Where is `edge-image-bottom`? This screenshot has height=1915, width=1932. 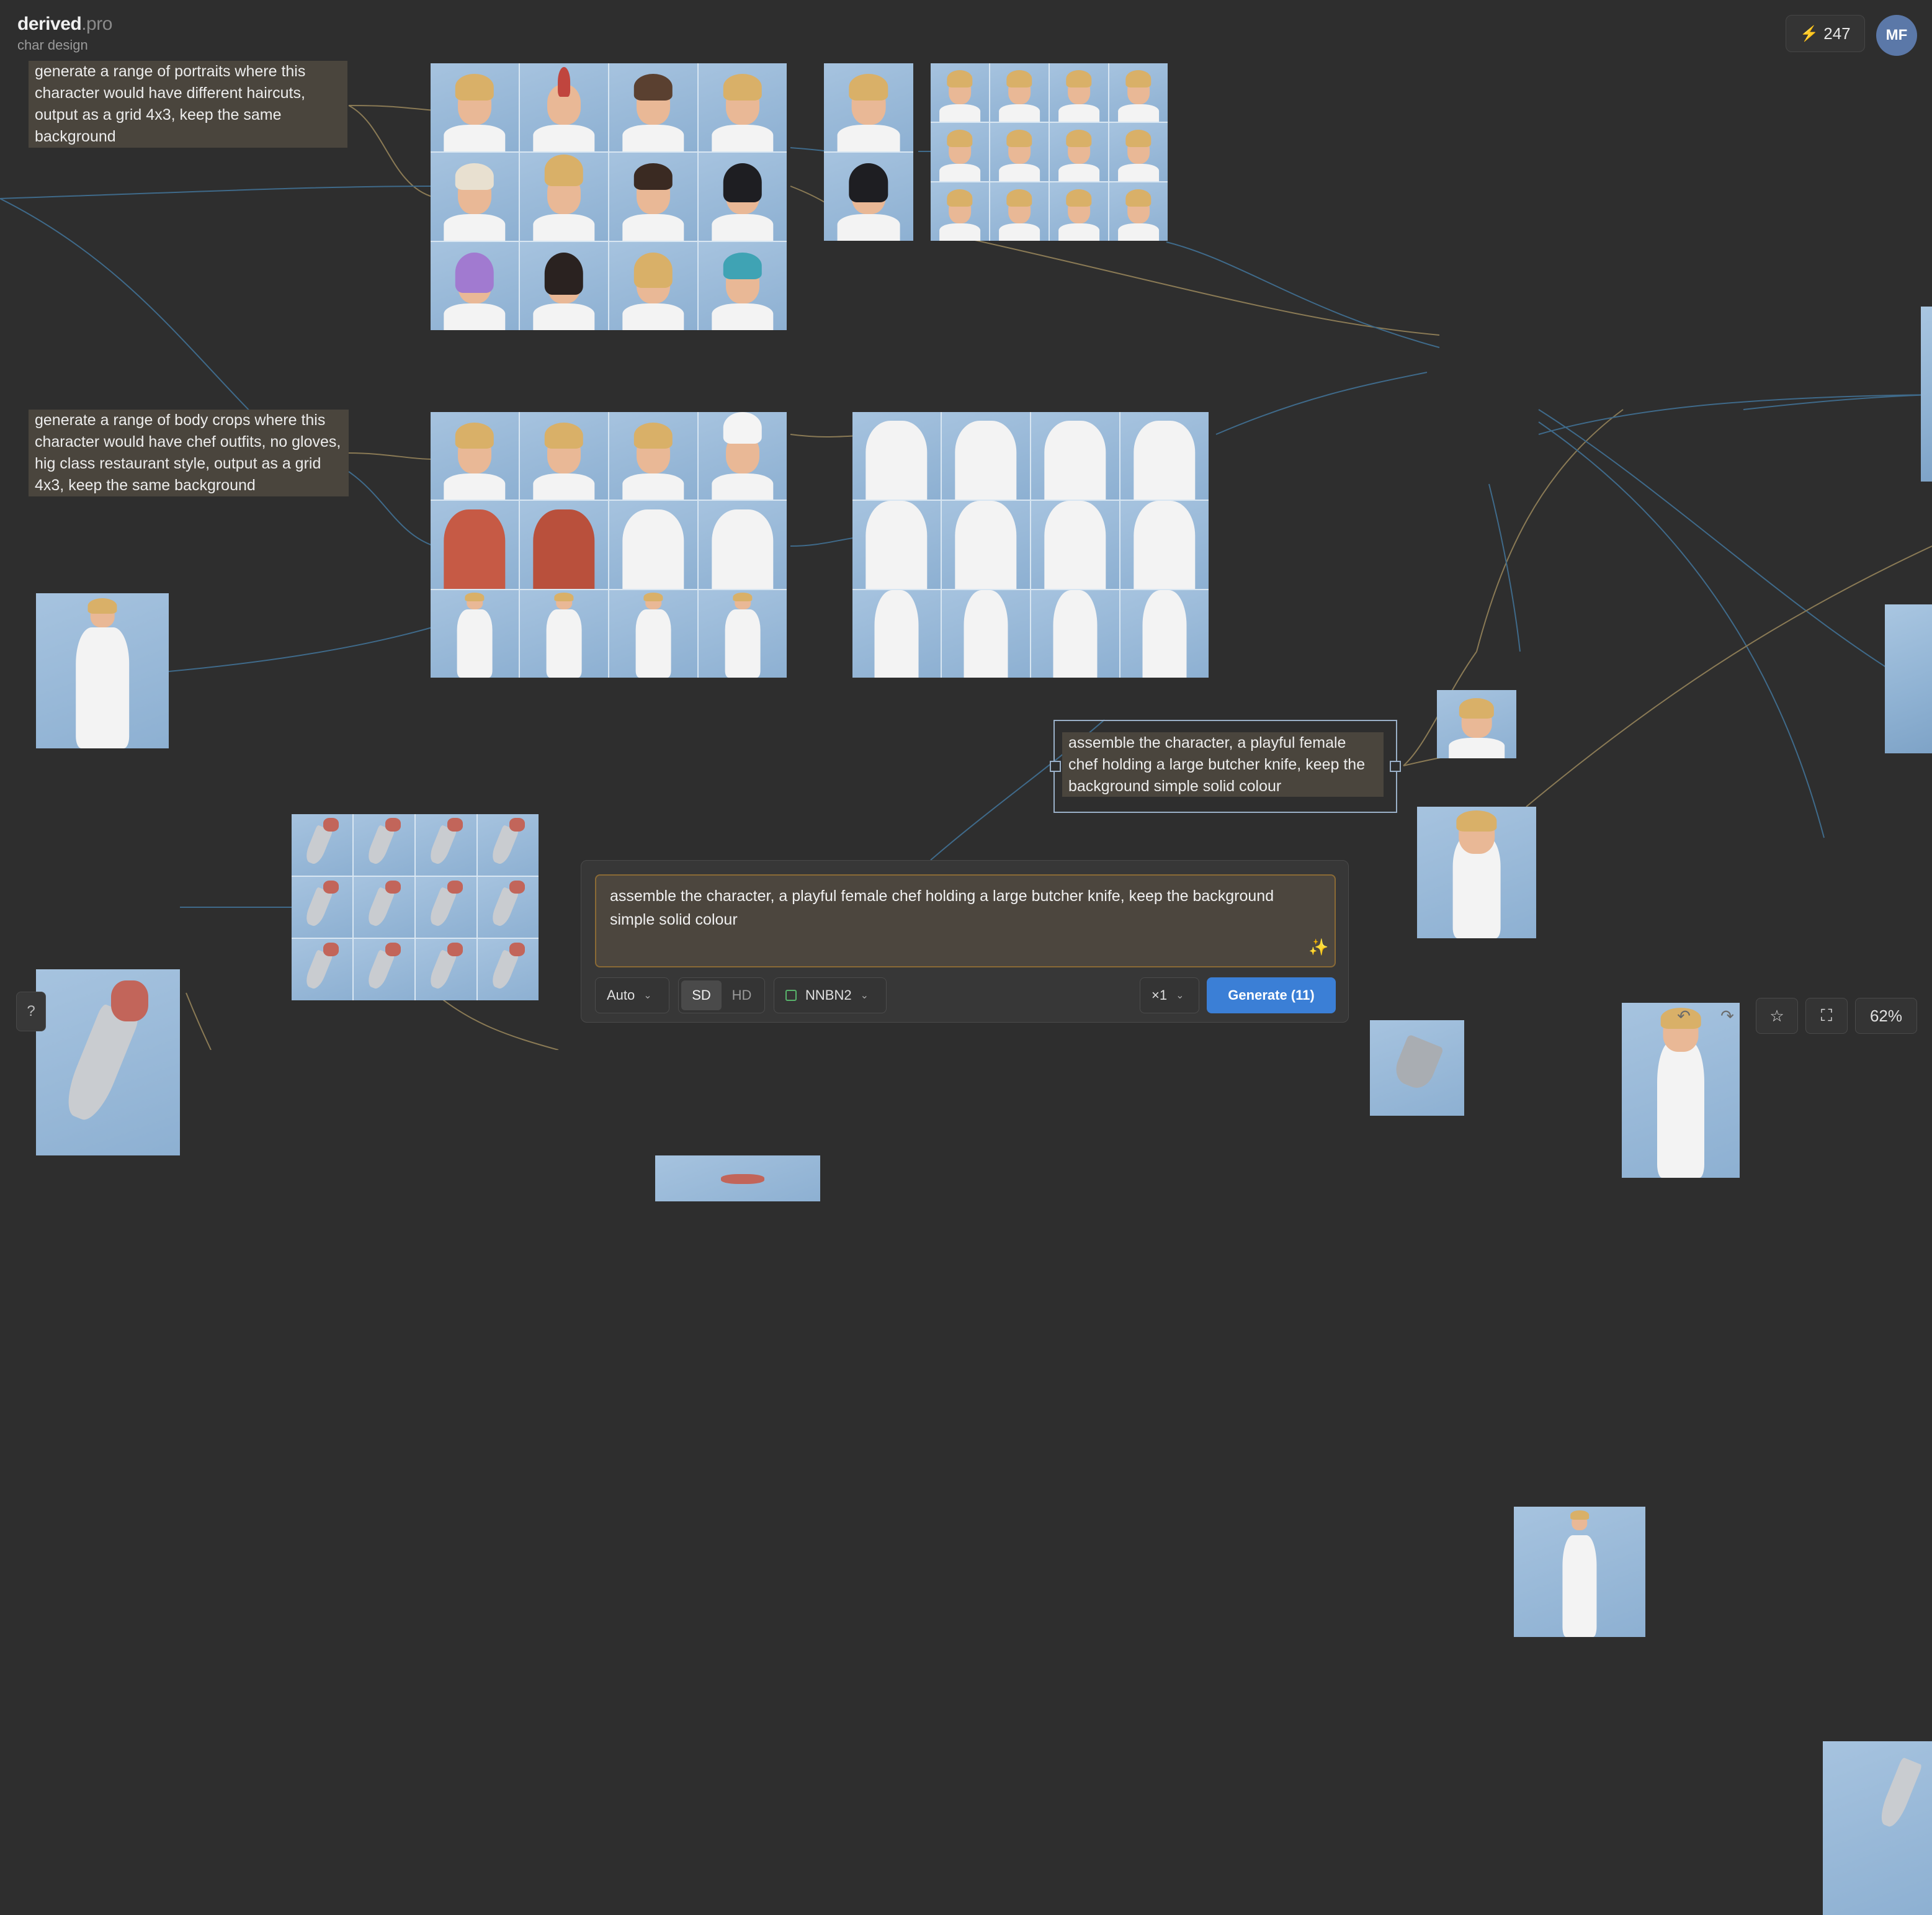 edge-image-bottom is located at coordinates (1877, 1828).